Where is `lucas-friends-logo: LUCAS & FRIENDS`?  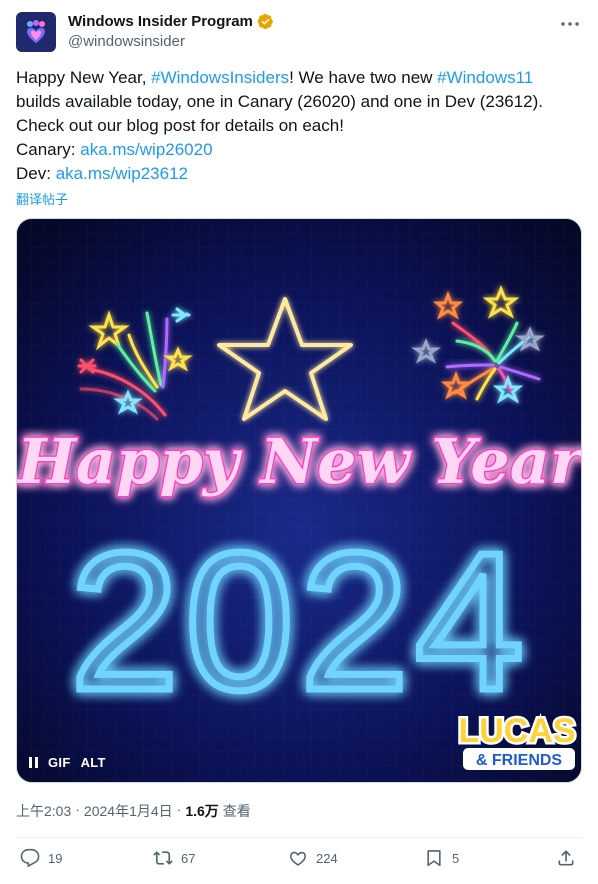 lucas-friends-logo: LUCAS & FRIENDS is located at coordinates (517, 740).